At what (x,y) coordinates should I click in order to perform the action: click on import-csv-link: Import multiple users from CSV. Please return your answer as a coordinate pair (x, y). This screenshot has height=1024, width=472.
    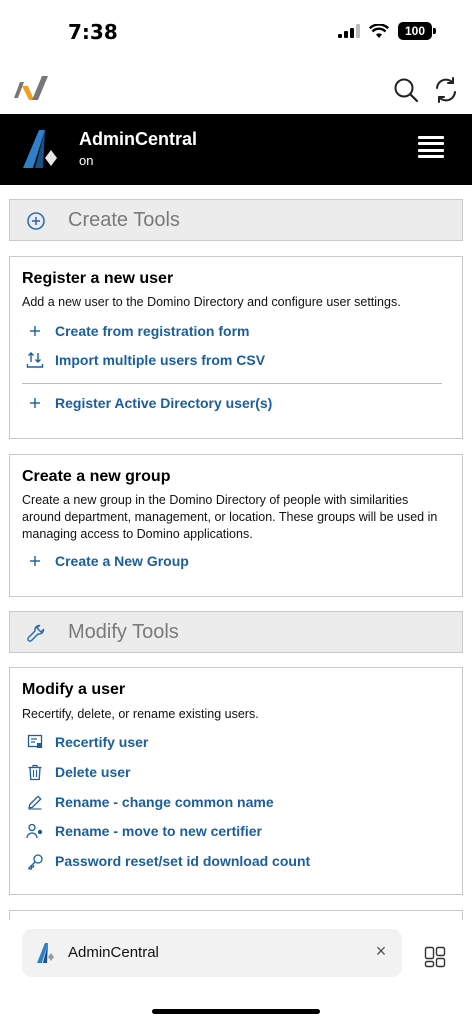
    Looking at the image, I should click on (145, 360).